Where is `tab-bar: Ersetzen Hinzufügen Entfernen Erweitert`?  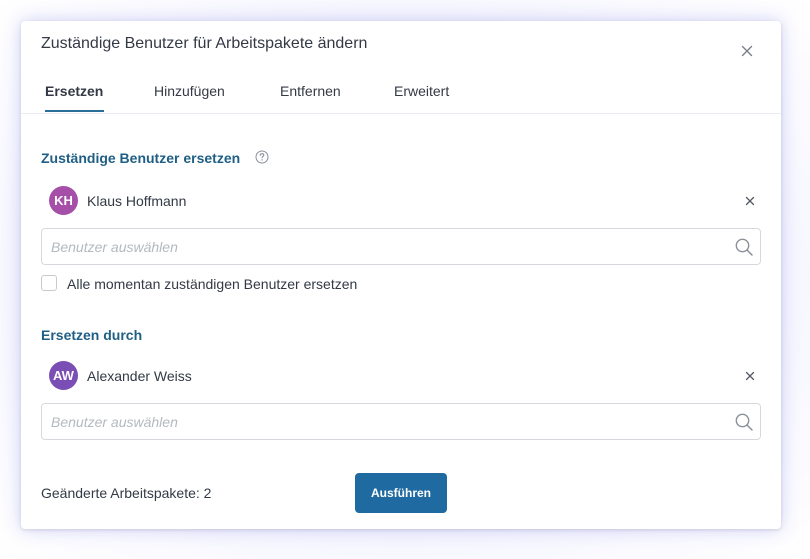 tab-bar: Ersetzen Hinzufügen Entfernen Erweitert is located at coordinates (401, 96).